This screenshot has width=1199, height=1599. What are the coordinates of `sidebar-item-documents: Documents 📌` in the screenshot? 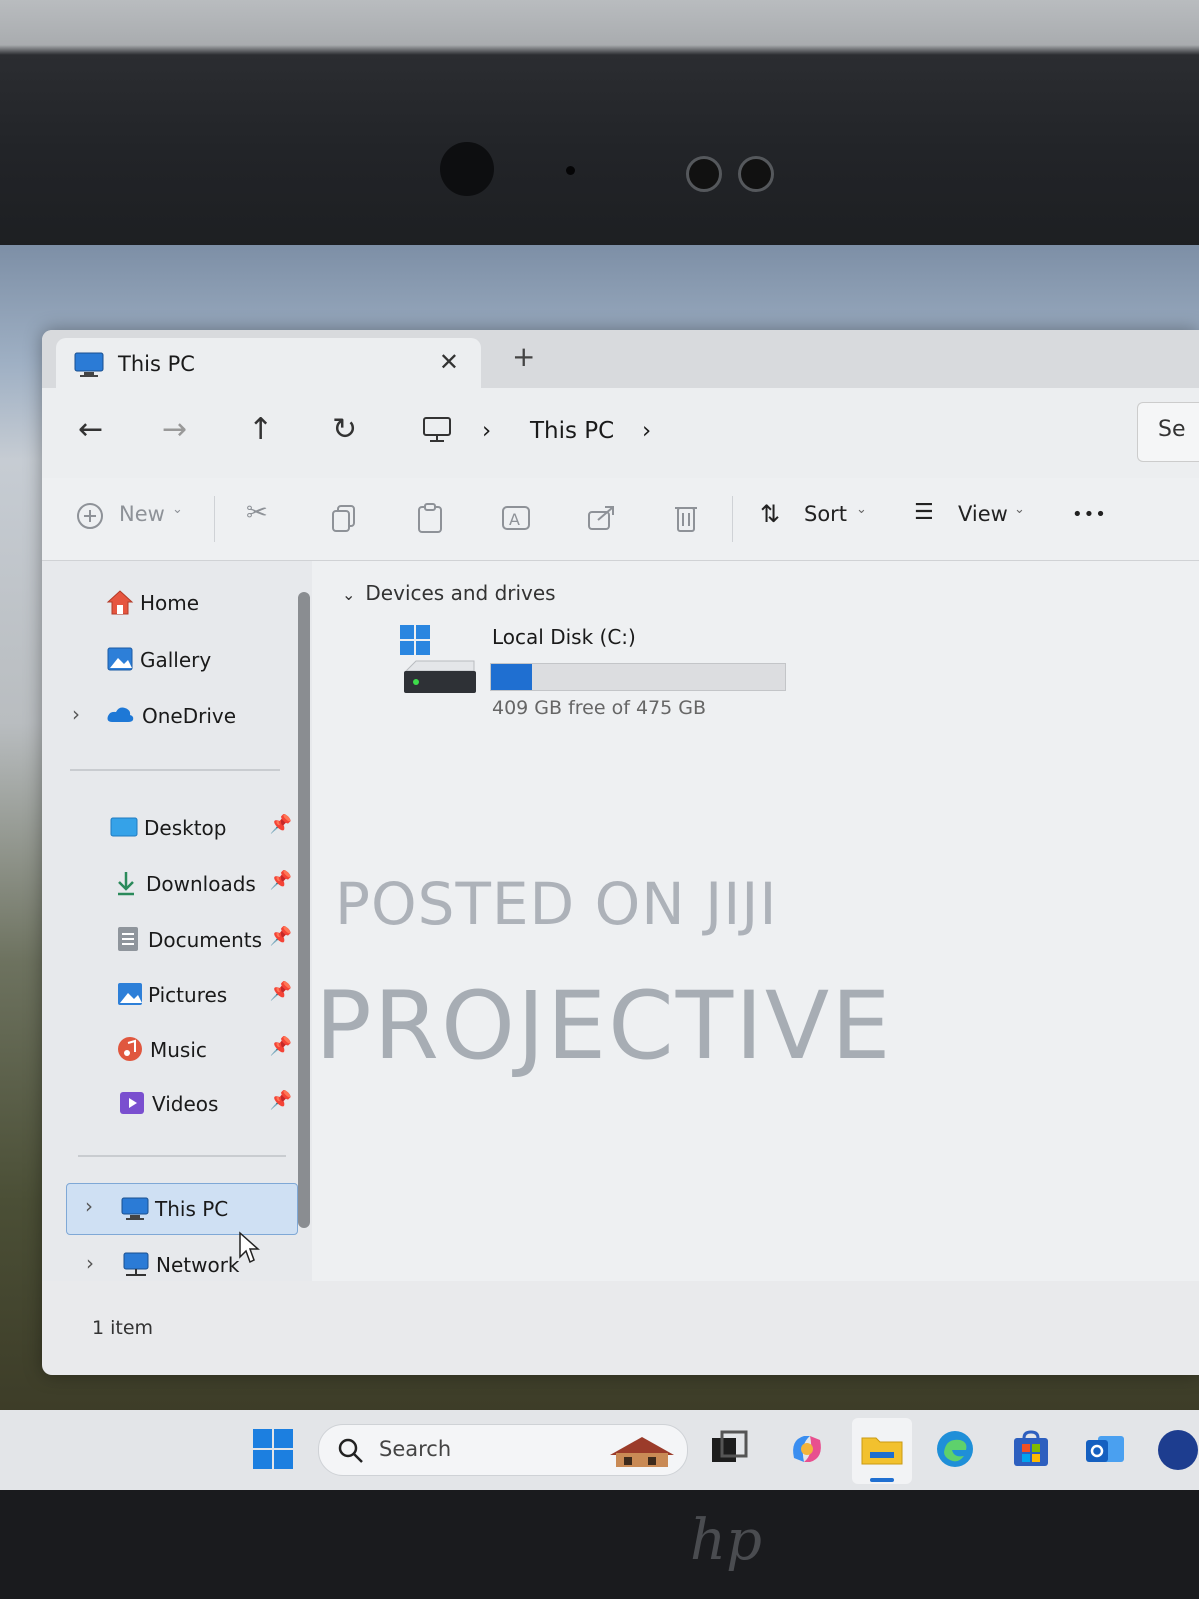 It's located at (172, 940).